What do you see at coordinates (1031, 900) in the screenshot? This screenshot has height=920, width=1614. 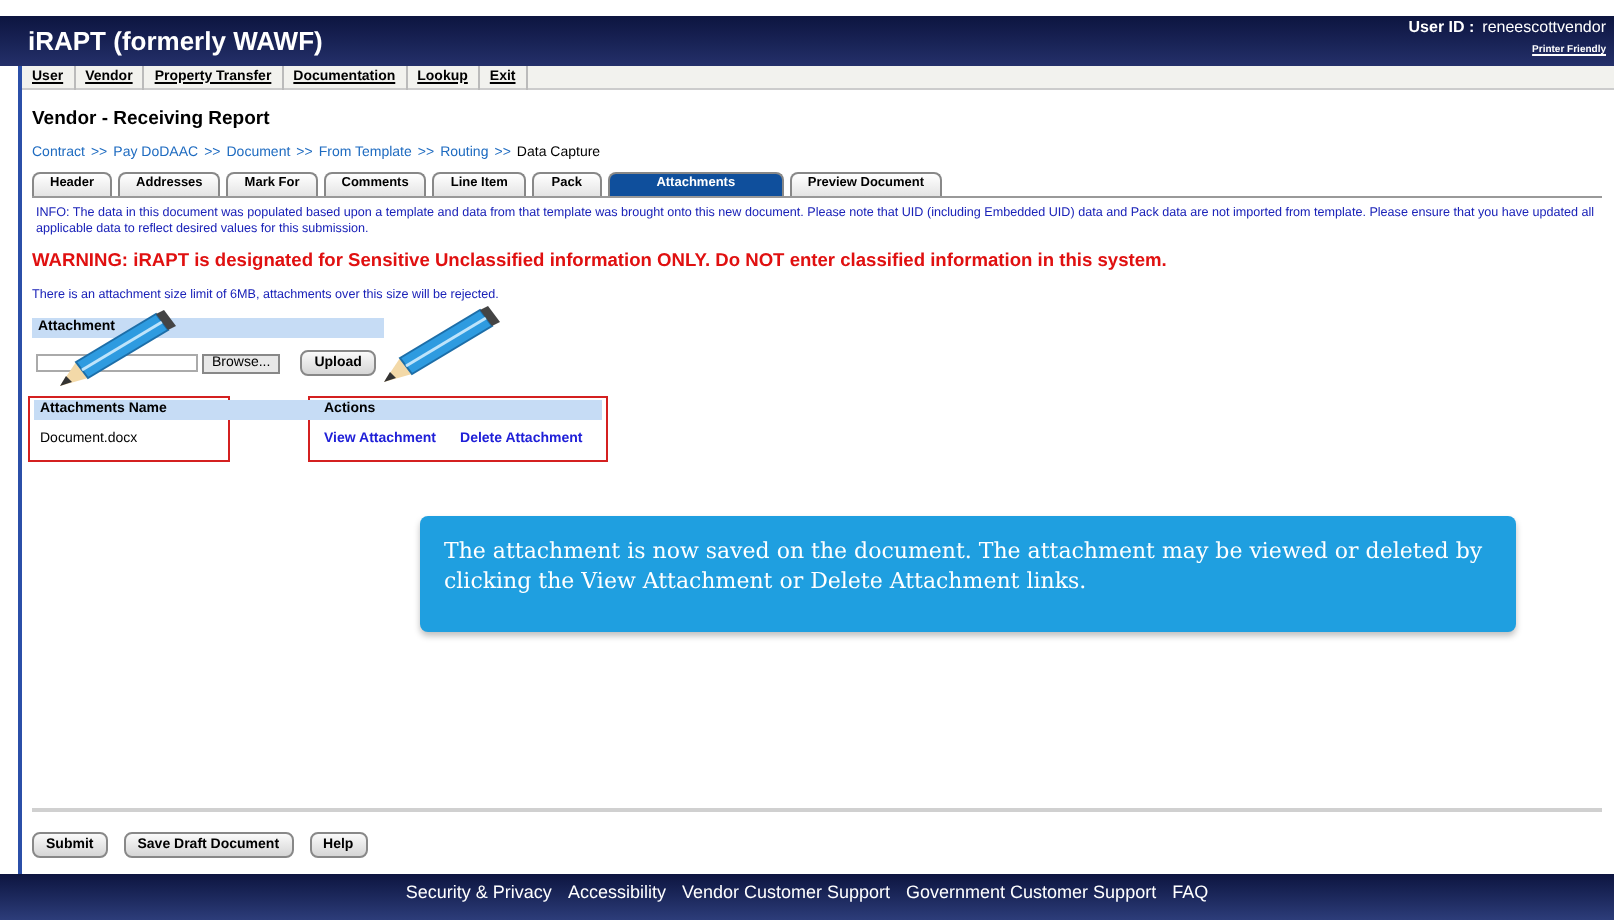 I see `footer-link: Government Customer Support` at bounding box center [1031, 900].